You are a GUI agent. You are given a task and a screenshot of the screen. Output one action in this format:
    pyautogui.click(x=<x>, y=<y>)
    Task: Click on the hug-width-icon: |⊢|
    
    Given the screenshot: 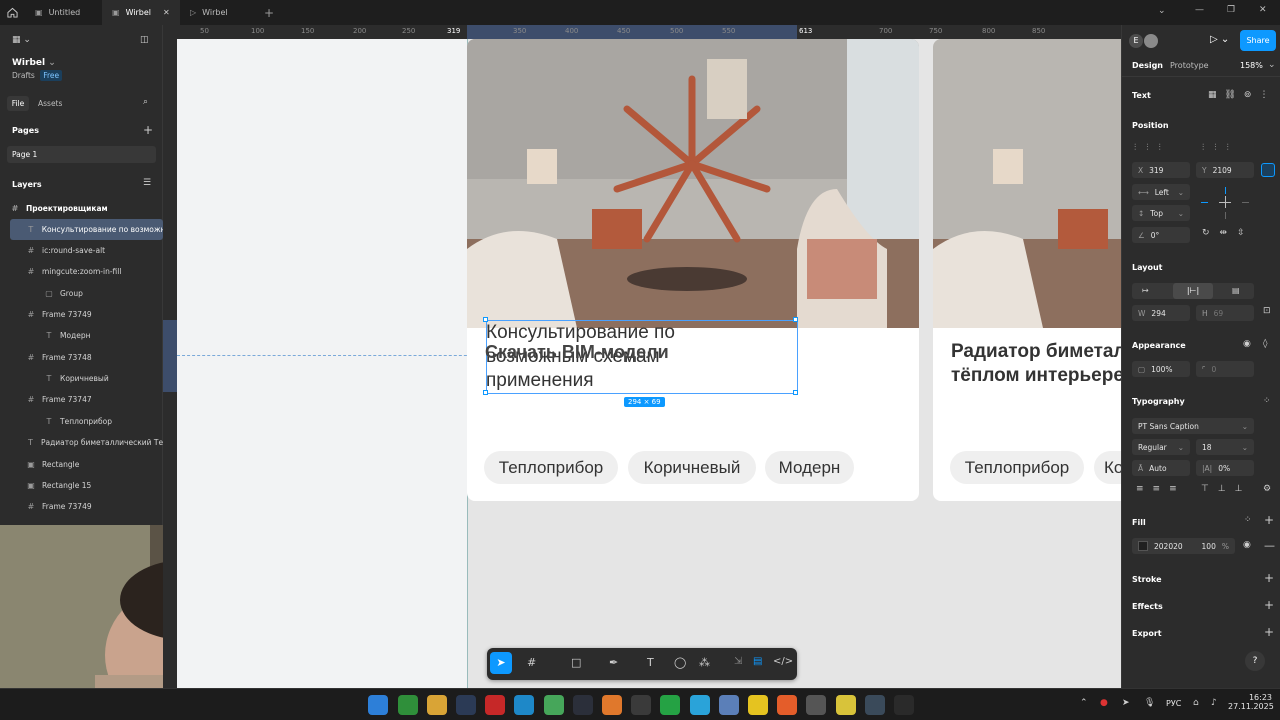 What is the action you would take?
    pyautogui.click(x=1193, y=291)
    